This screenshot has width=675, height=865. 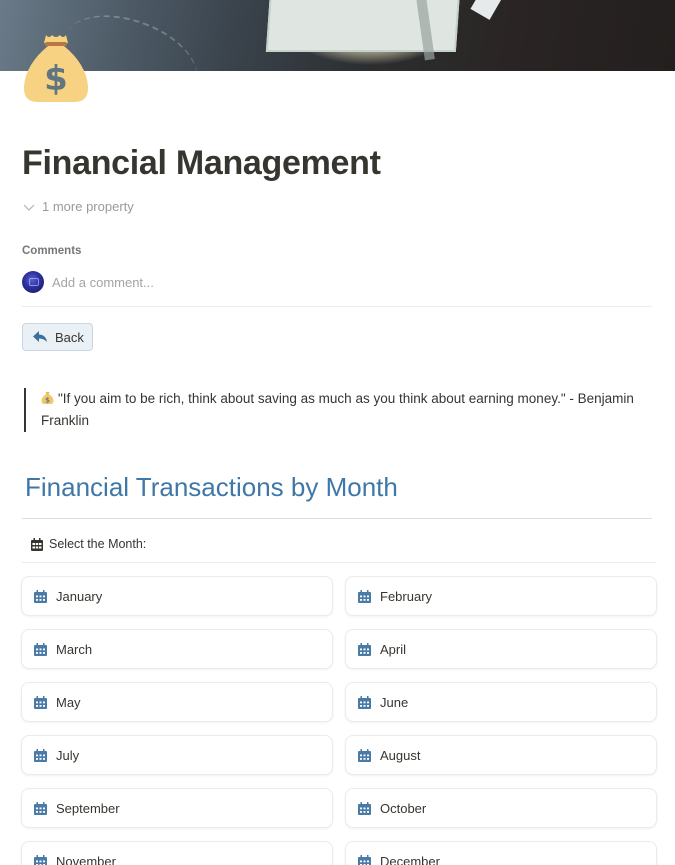 I want to click on page-title: Financial Management, so click(x=201, y=163).